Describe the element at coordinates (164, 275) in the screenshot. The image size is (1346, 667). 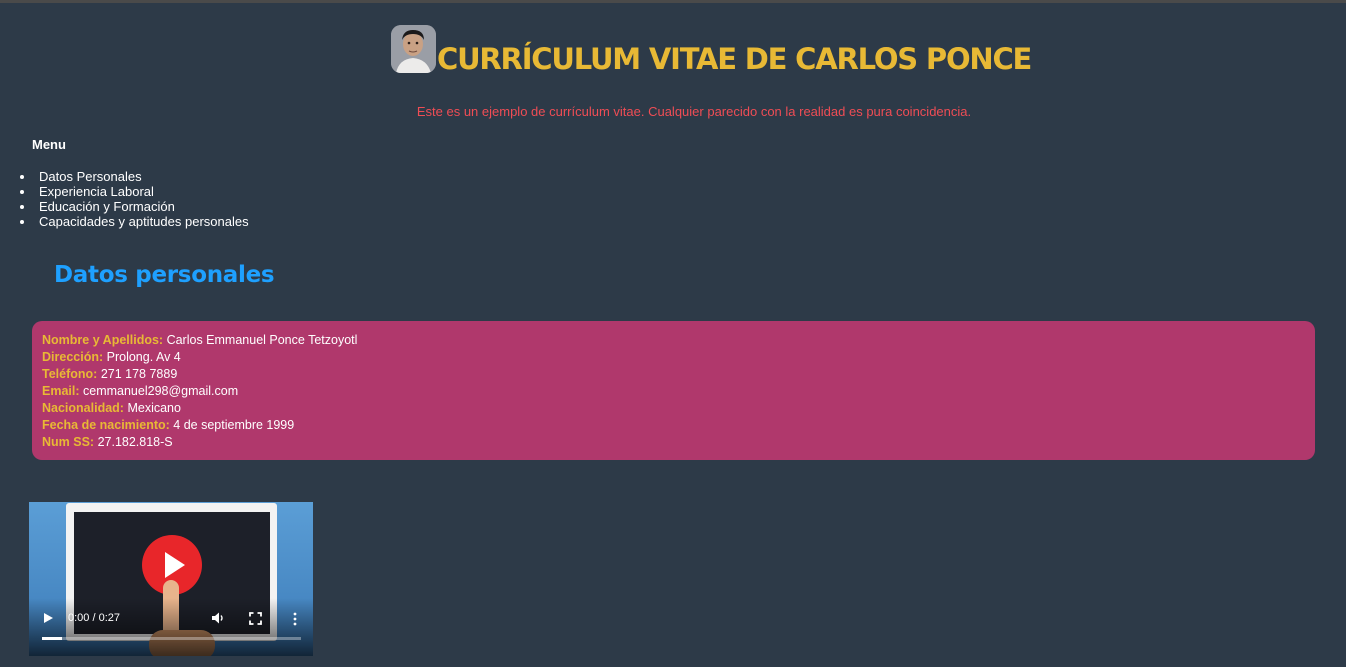
I see `section-heading-datos-personales: Datos personales` at that location.